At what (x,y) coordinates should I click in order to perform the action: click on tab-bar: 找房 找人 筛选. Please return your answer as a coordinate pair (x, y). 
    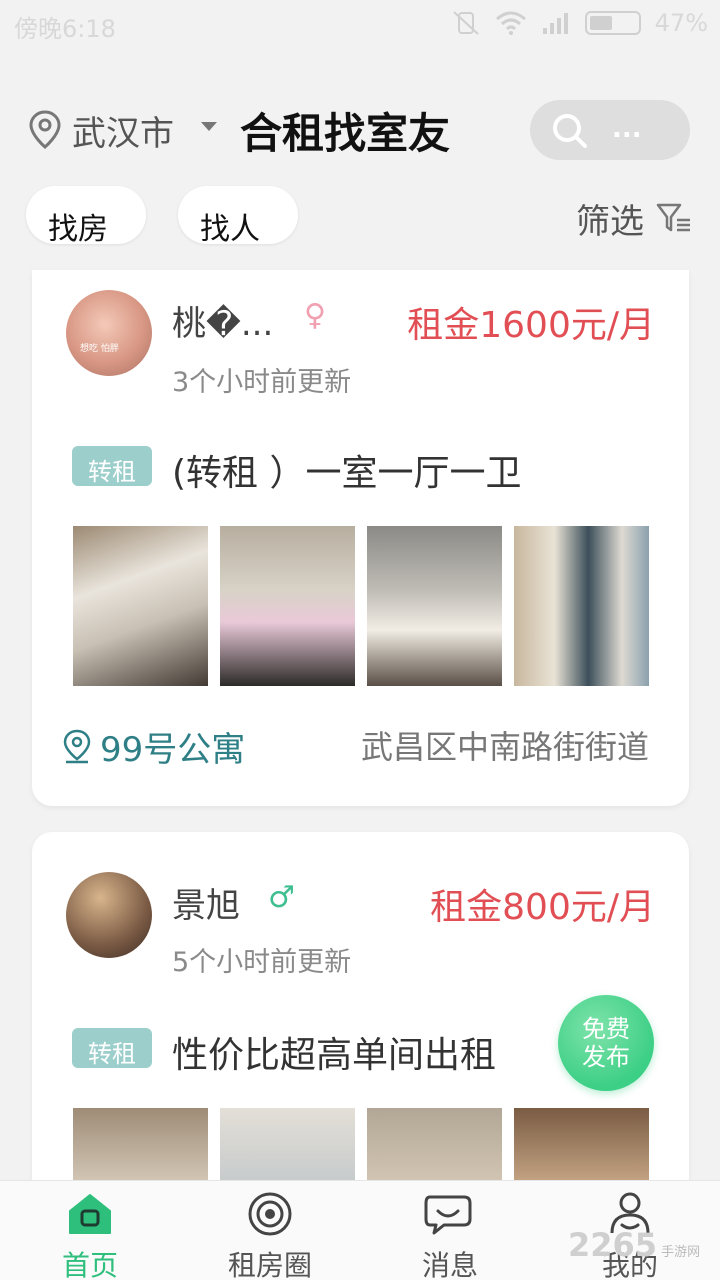
    Looking at the image, I should click on (360, 216).